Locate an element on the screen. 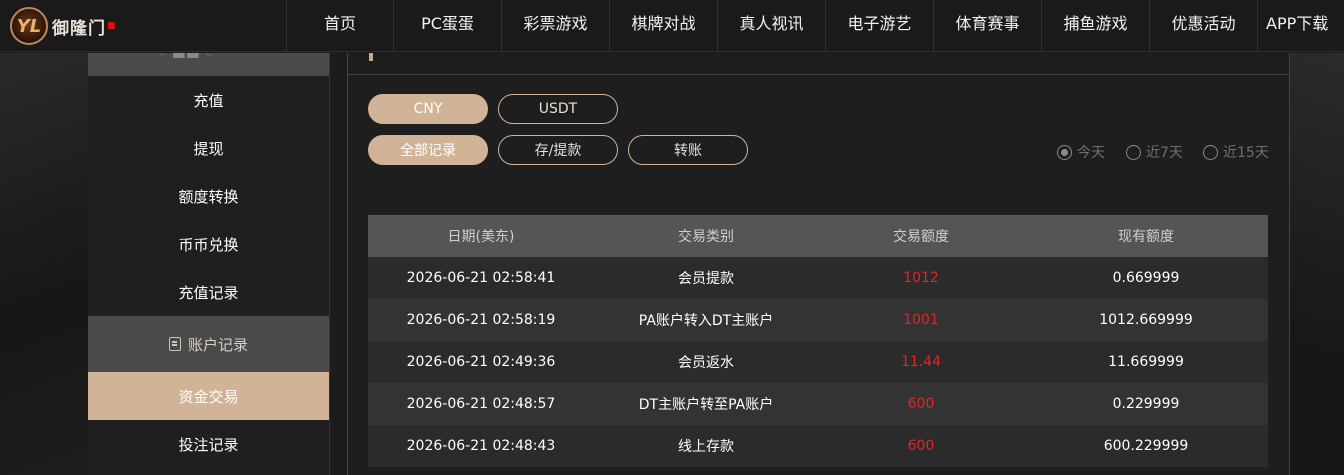 The width and height of the screenshot is (1344, 475). cell-balance: 1012.669999 is located at coordinates (1146, 320).